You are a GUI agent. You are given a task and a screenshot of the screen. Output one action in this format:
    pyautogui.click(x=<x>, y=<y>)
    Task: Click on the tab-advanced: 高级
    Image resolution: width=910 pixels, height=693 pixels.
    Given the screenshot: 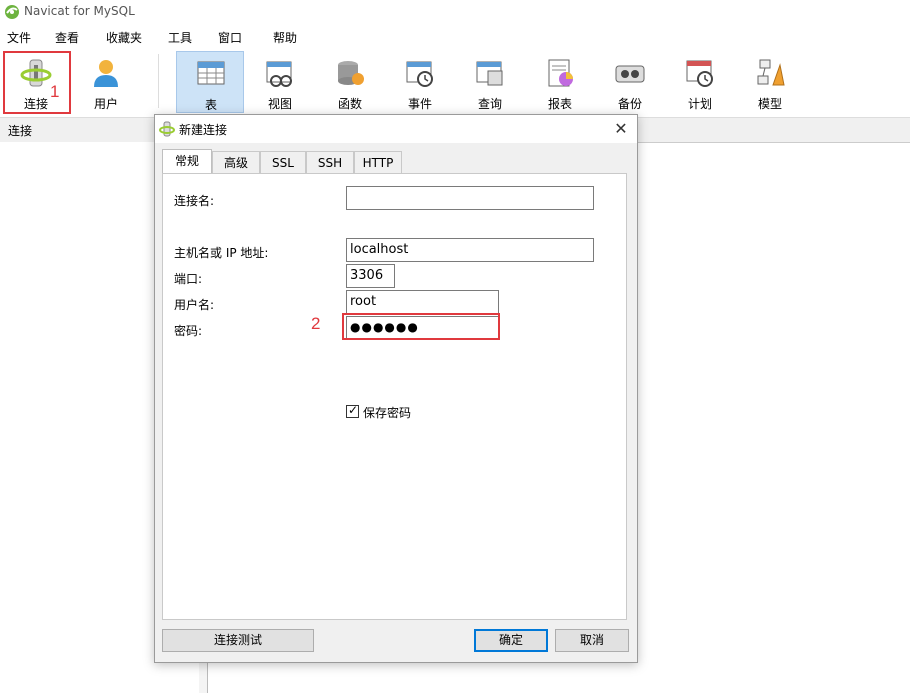 What is the action you would take?
    pyautogui.click(x=236, y=162)
    